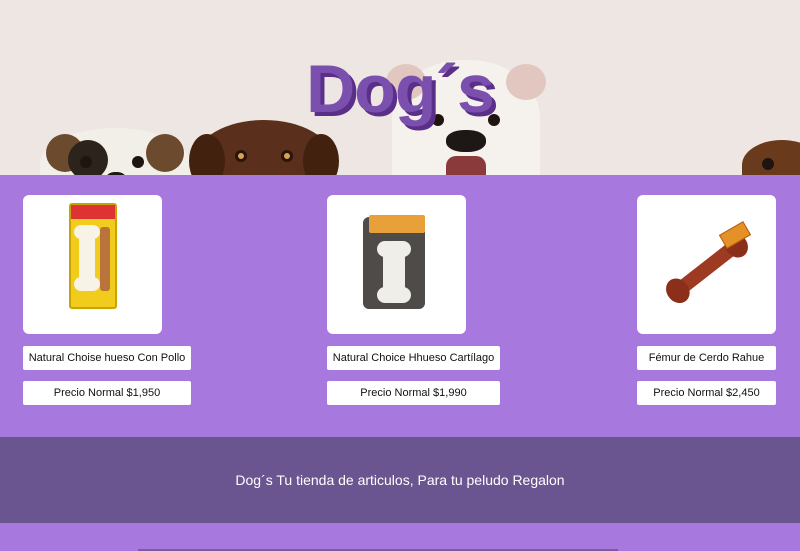  Describe the element at coordinates (413, 393) in the screenshot. I see `product-price: Precio Normal $1,990` at that location.